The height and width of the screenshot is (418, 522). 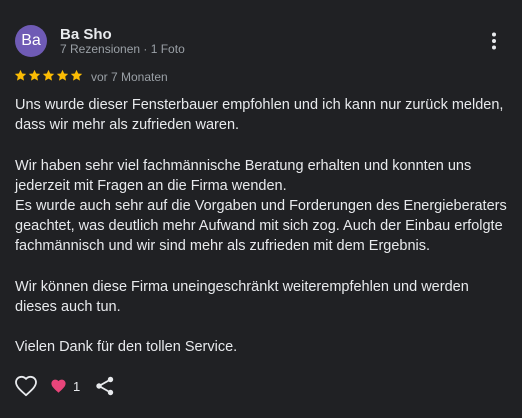 I want to click on star-rating, so click(x=48, y=75).